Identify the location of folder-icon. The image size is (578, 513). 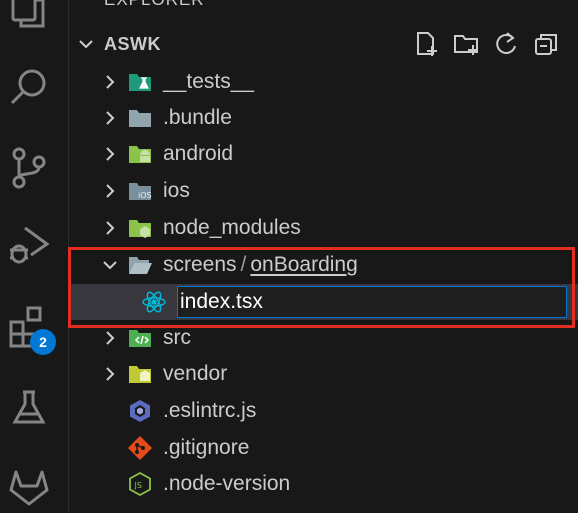
(140, 118).